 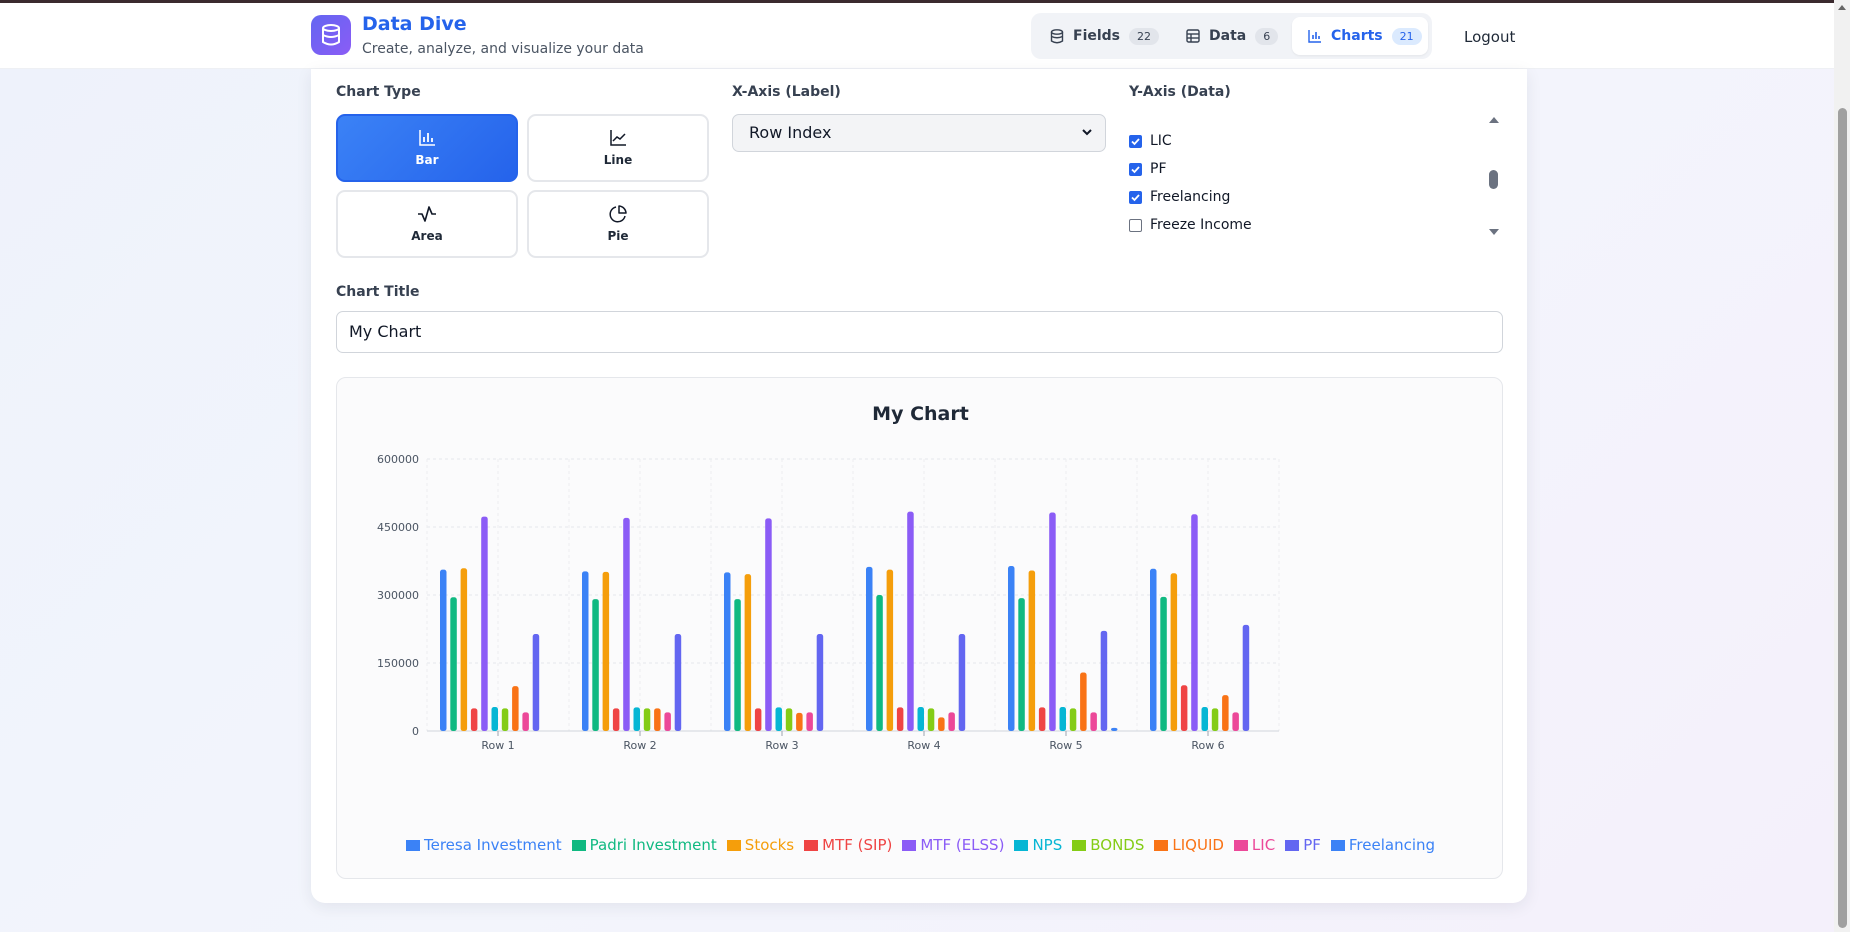 I want to click on legend-item: Freelancing, so click(x=1382, y=845).